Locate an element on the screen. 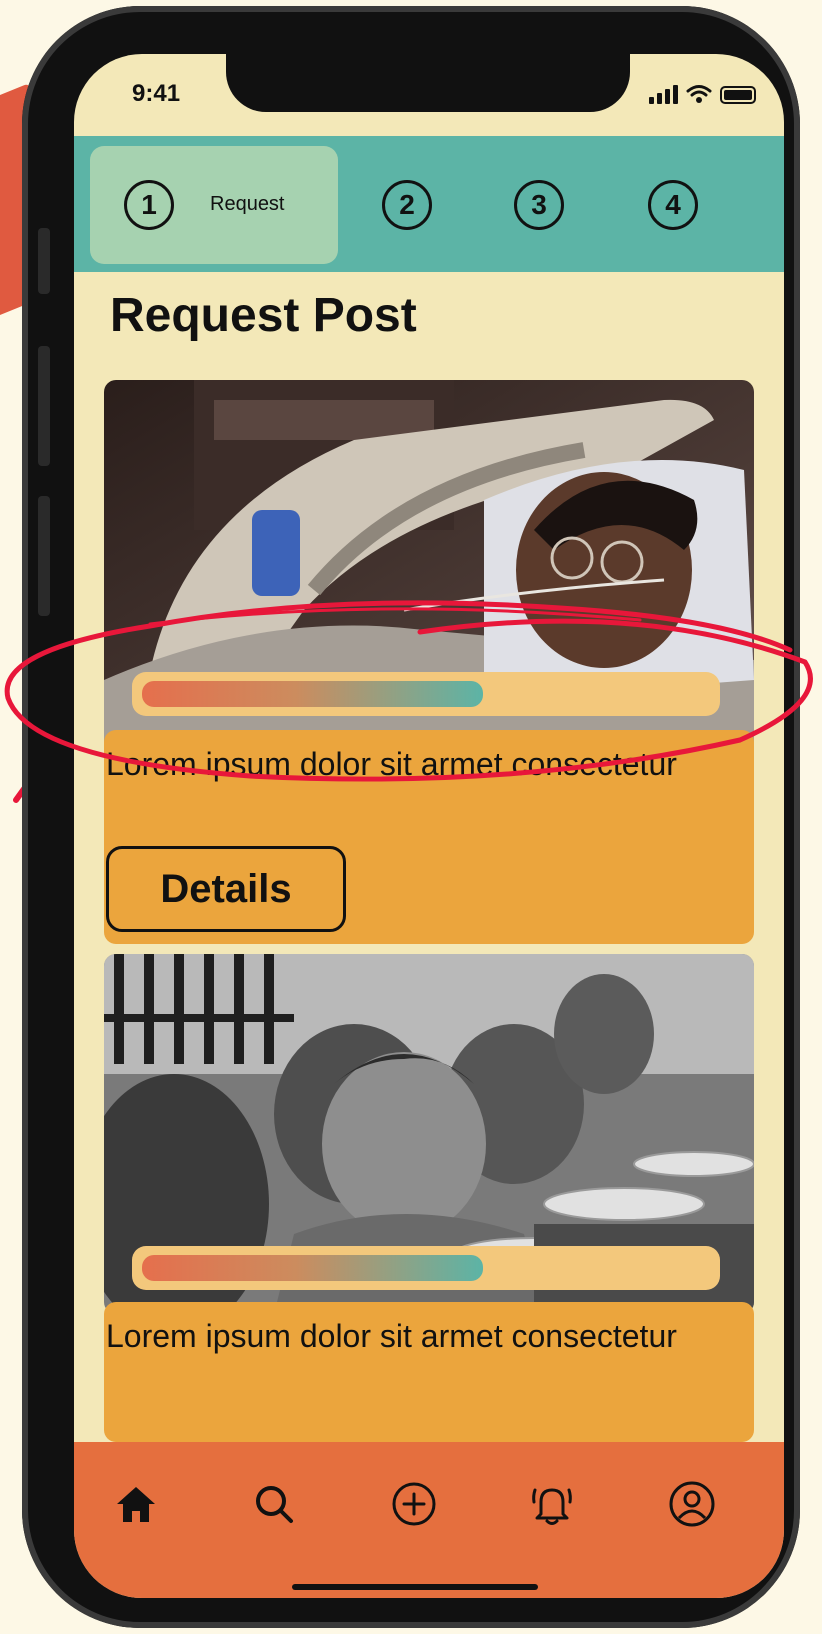 The height and width of the screenshot is (1634, 822). battery-icon is located at coordinates (738, 95).